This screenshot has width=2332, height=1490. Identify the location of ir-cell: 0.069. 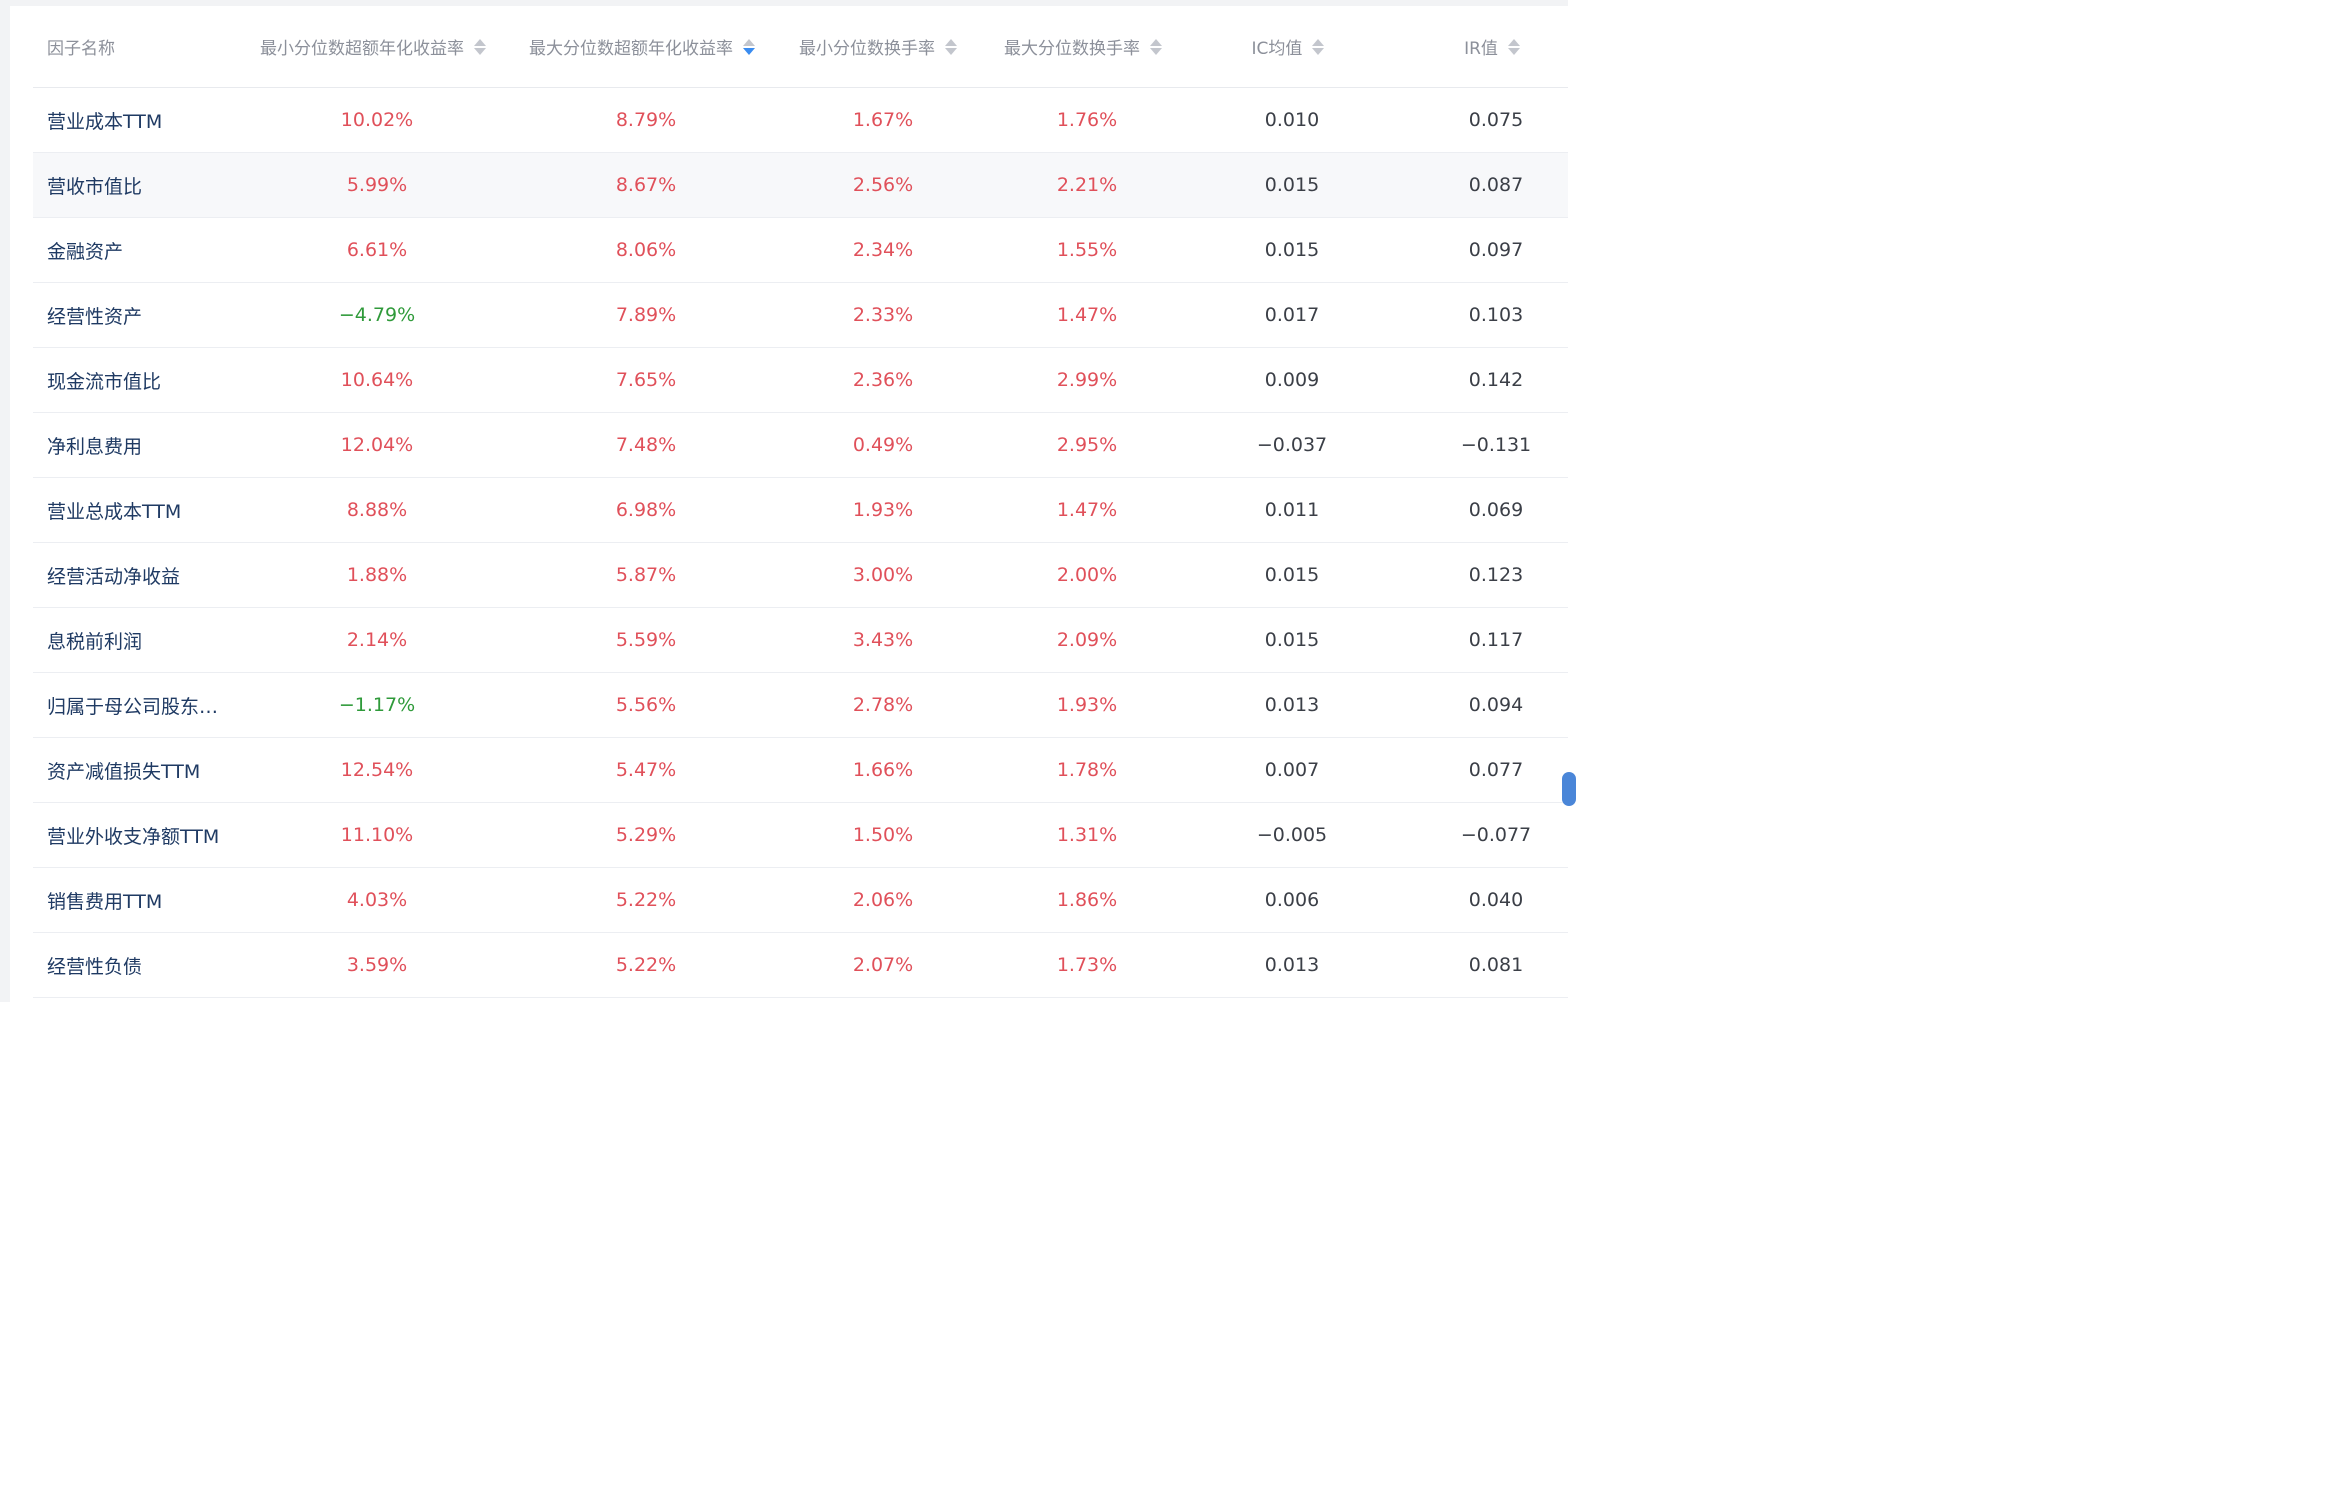
(1496, 510).